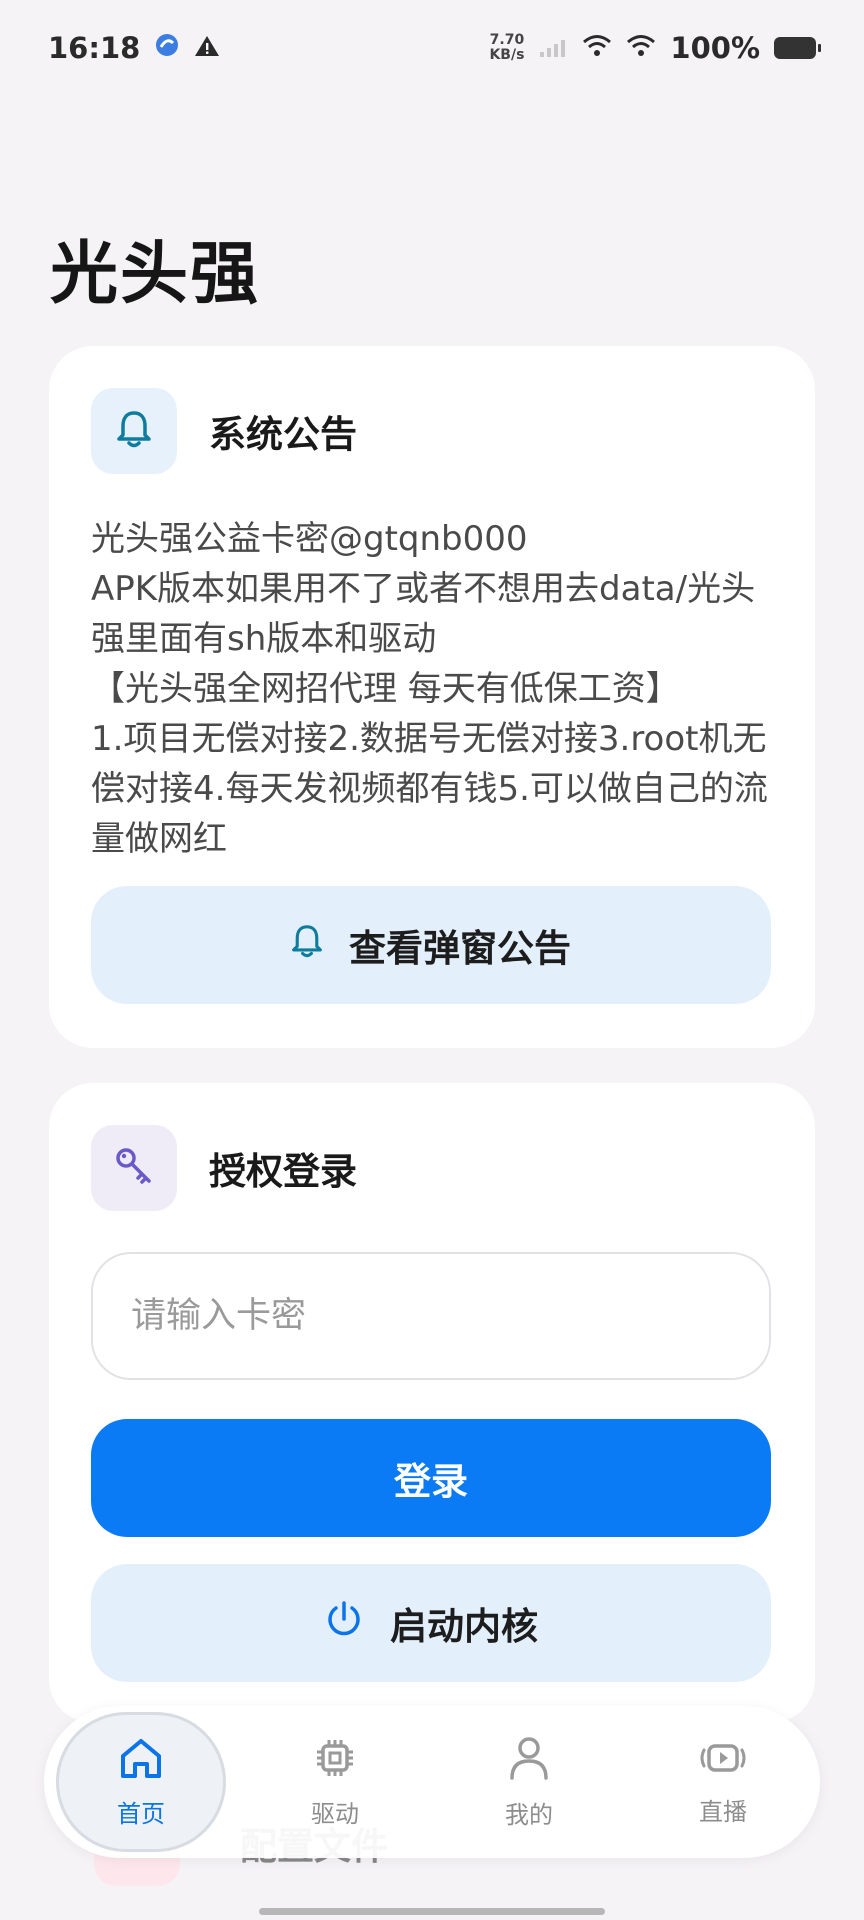 The image size is (864, 1920). What do you see at coordinates (141, 1813) in the screenshot?
I see `nav-label-home: 首页` at bounding box center [141, 1813].